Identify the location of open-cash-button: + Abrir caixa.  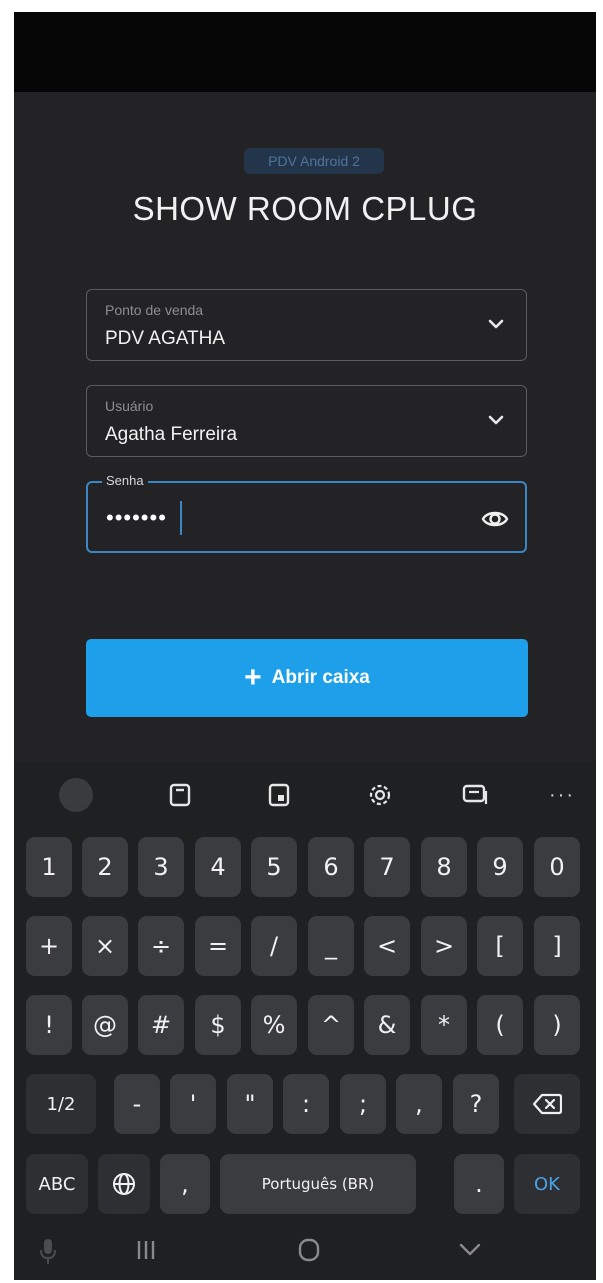
(307, 678).